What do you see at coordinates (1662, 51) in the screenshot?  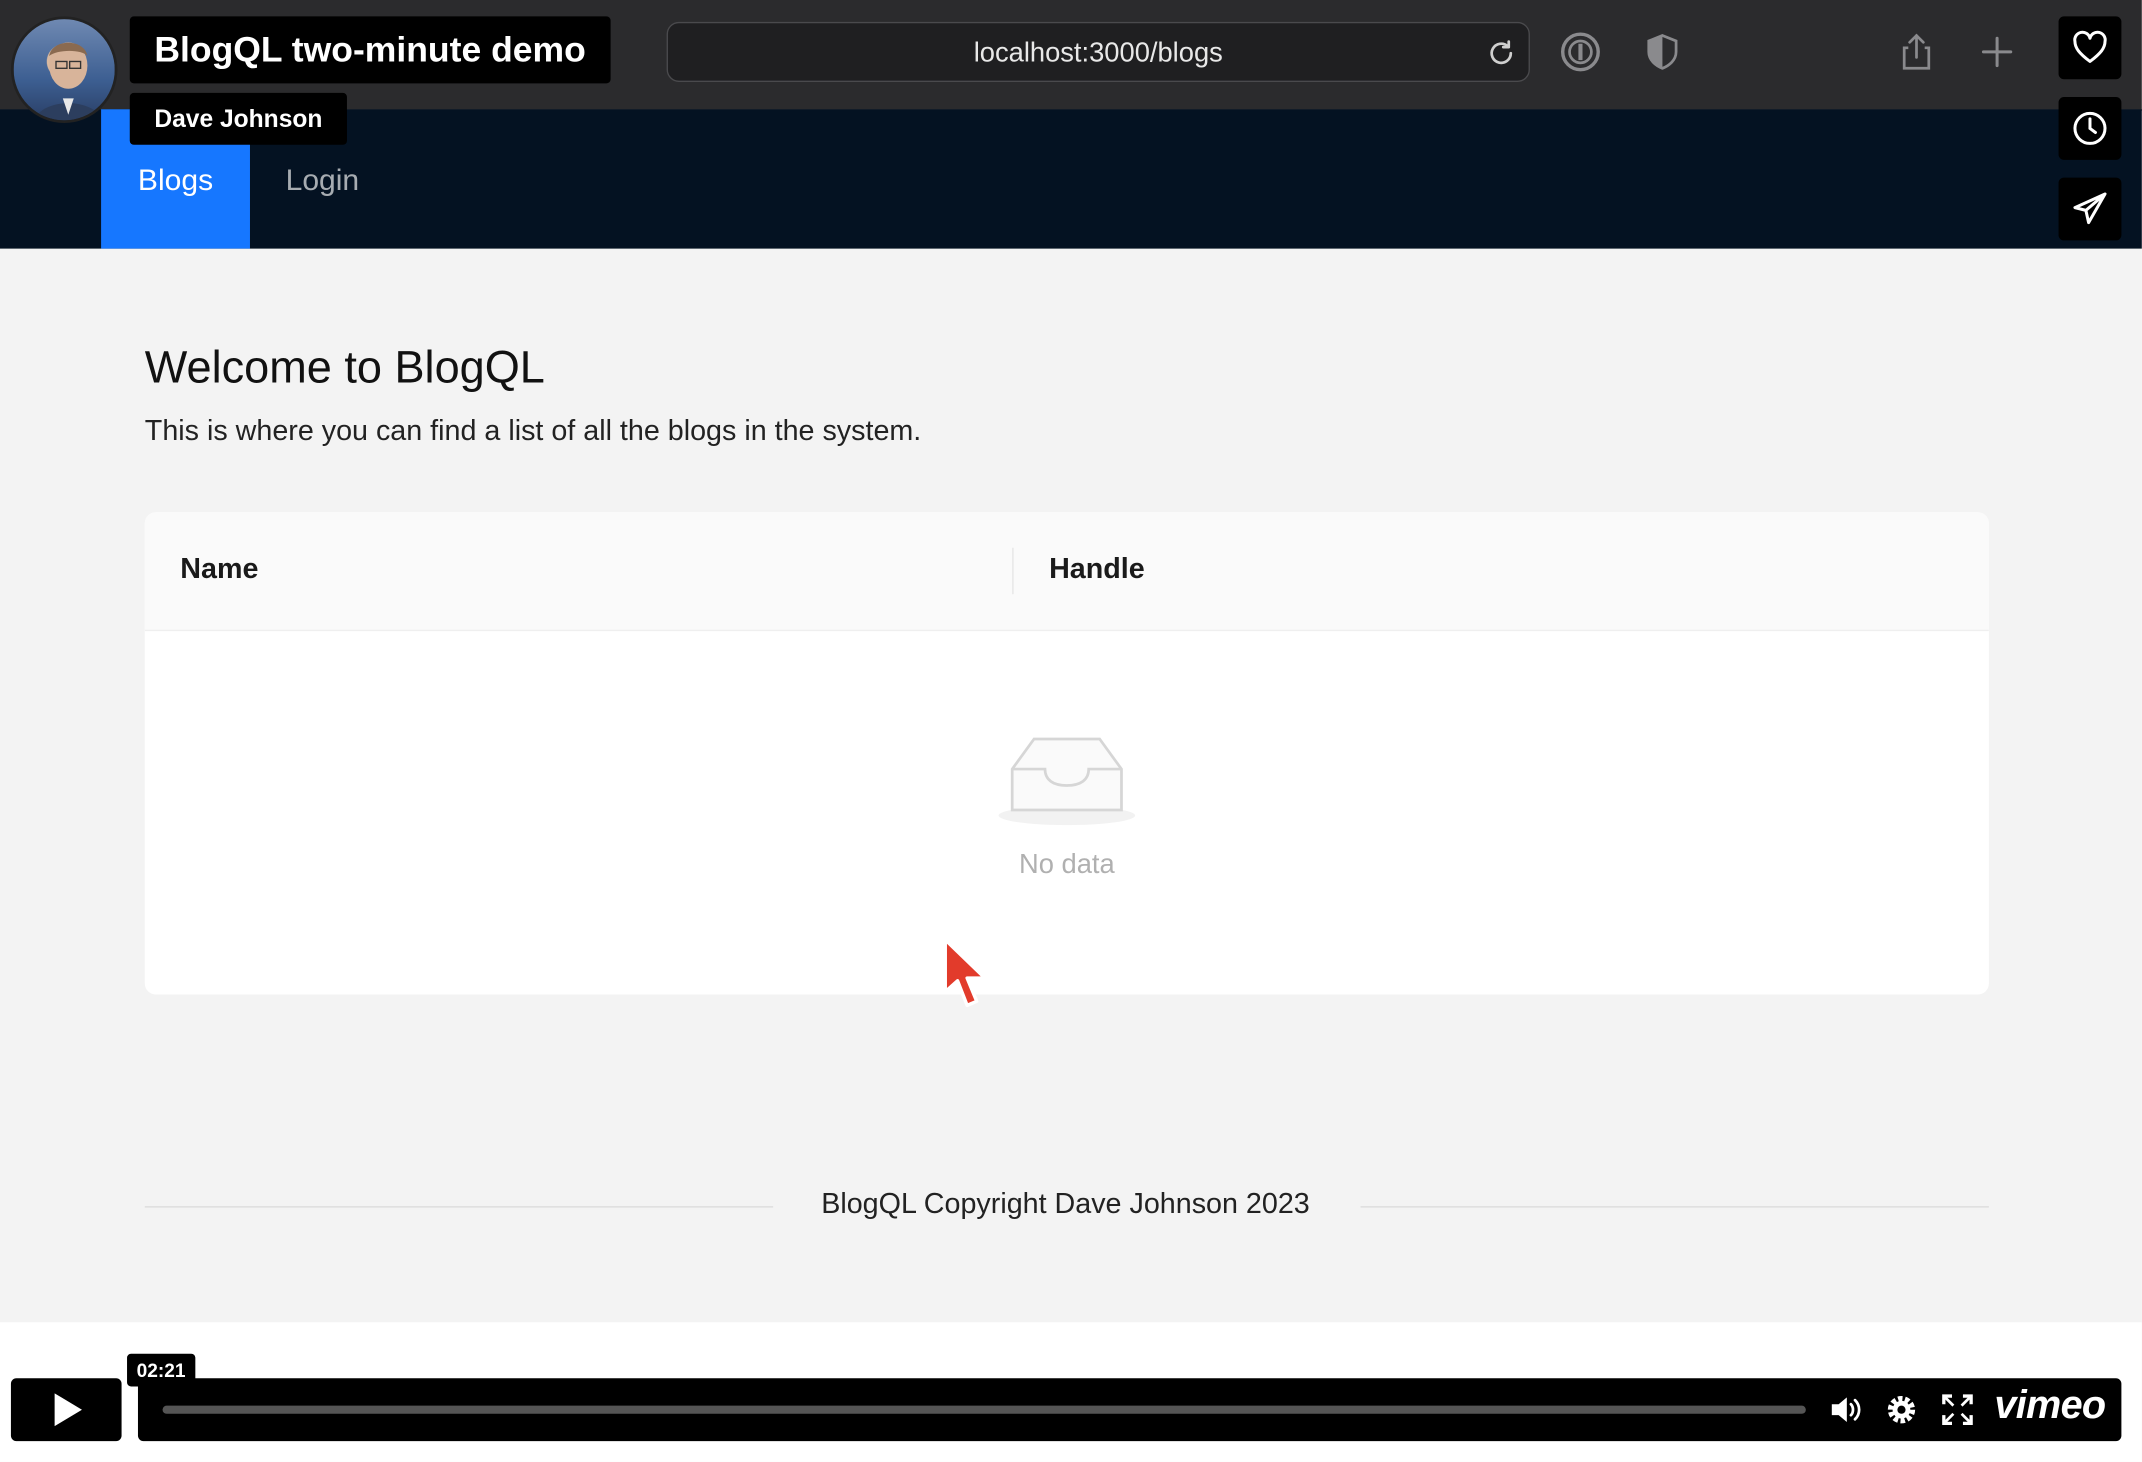 I see `shield-icon` at bounding box center [1662, 51].